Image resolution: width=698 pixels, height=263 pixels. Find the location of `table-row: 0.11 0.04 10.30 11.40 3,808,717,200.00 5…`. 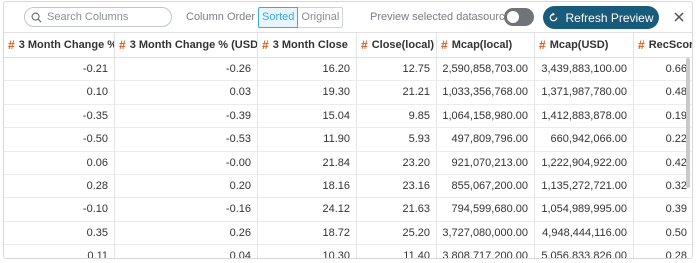

table-row: 0.11 0.04 10.30 11.40 3,808,717,200.00 5… is located at coordinates (348, 251).